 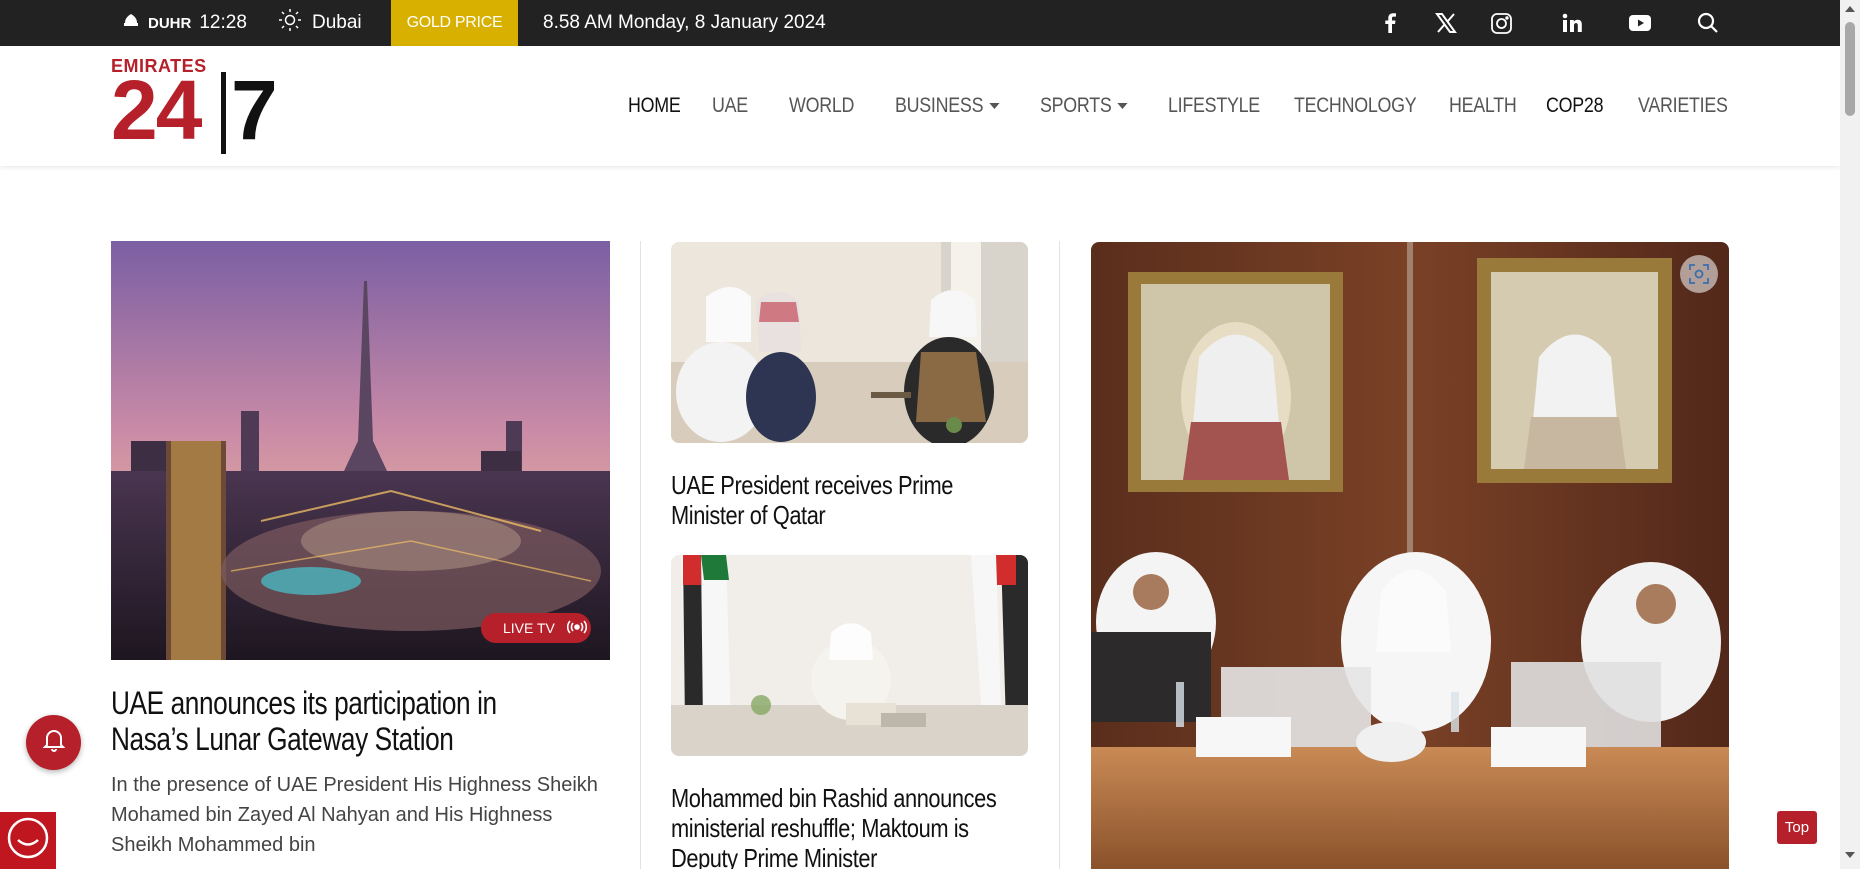 I want to click on emirates247-logo: EMIRATES 24 7, so click(x=194, y=106).